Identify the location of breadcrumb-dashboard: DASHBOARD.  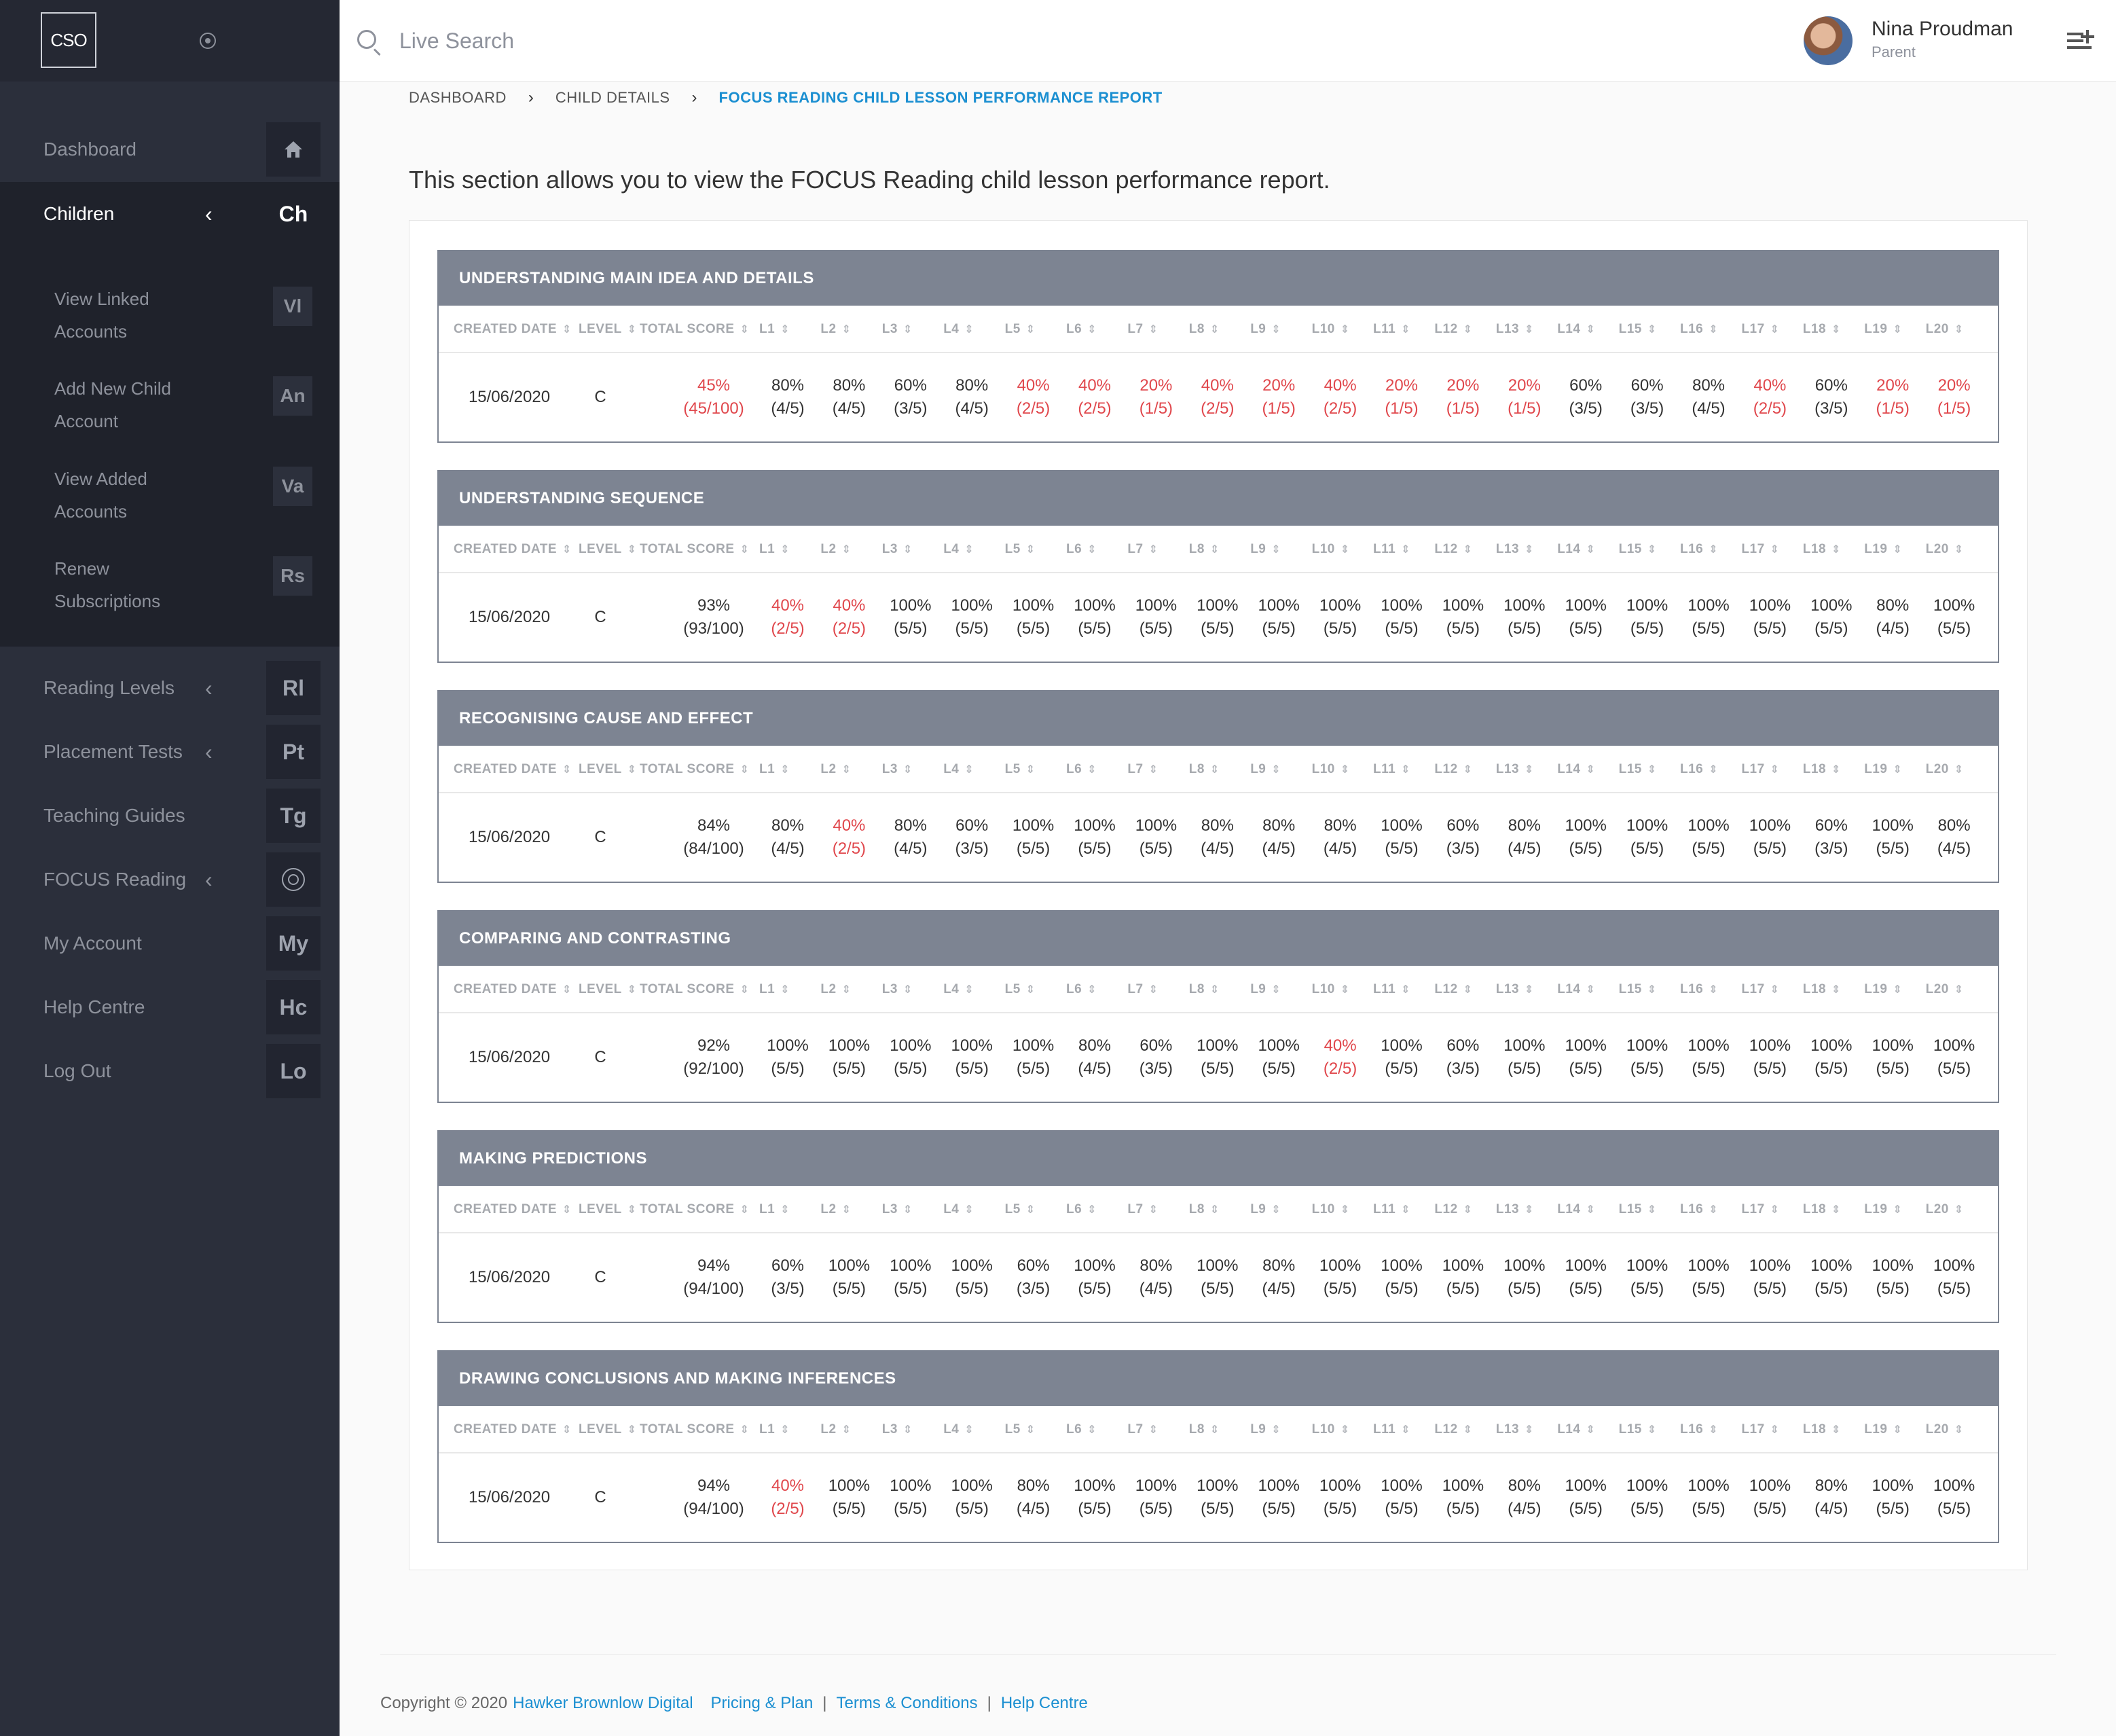
(458, 98).